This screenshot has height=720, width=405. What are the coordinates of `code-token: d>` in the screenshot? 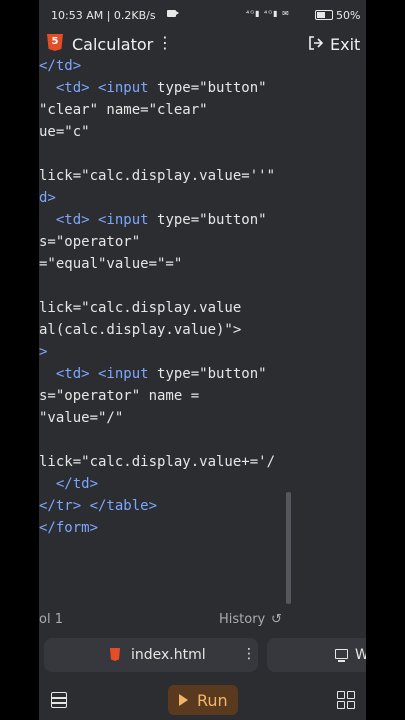 It's located at (47, 198).